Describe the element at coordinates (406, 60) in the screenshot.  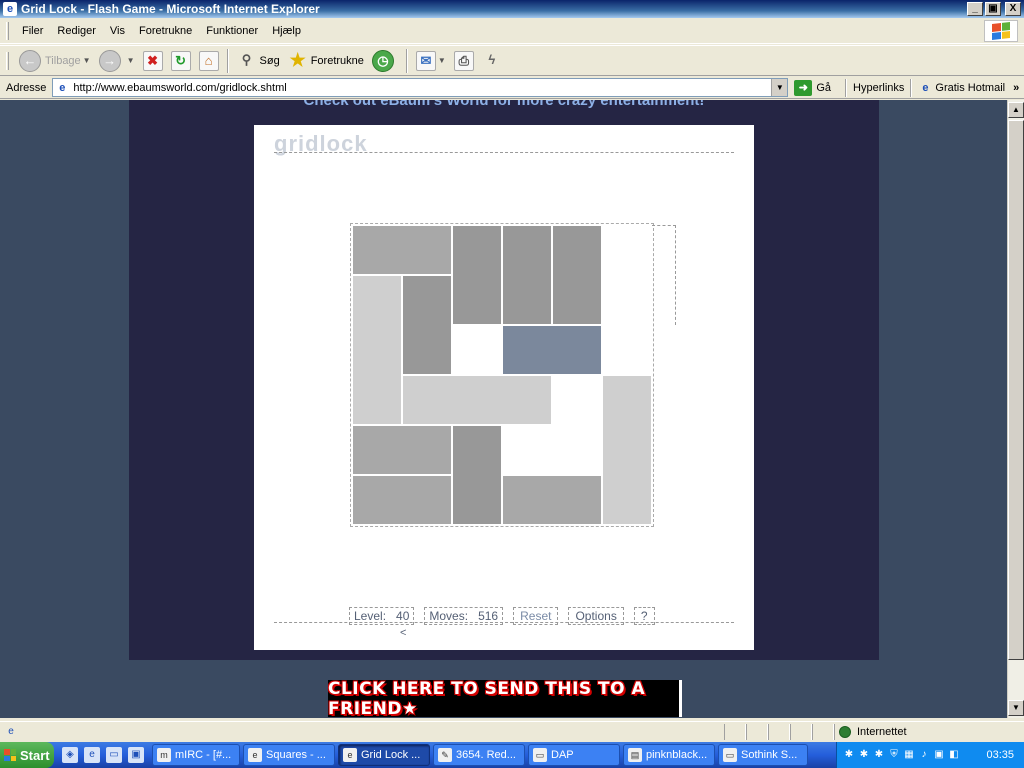
I see `toolbar-separator` at that location.